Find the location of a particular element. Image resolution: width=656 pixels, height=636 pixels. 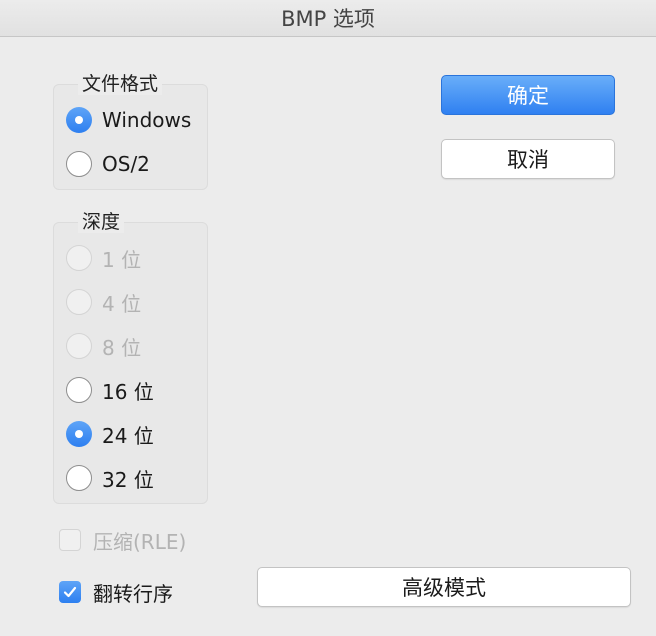

radio-depth-8bit-label: 8 位 is located at coordinates (122, 347).